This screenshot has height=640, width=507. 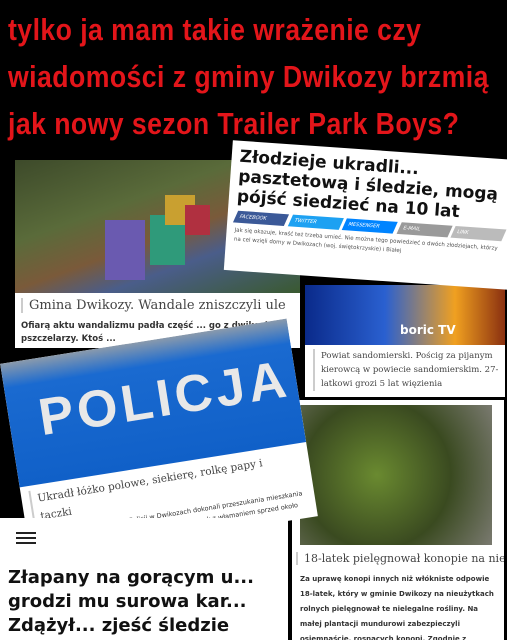 I want to click on tv-watermark: boric TV, so click(x=428, y=330).